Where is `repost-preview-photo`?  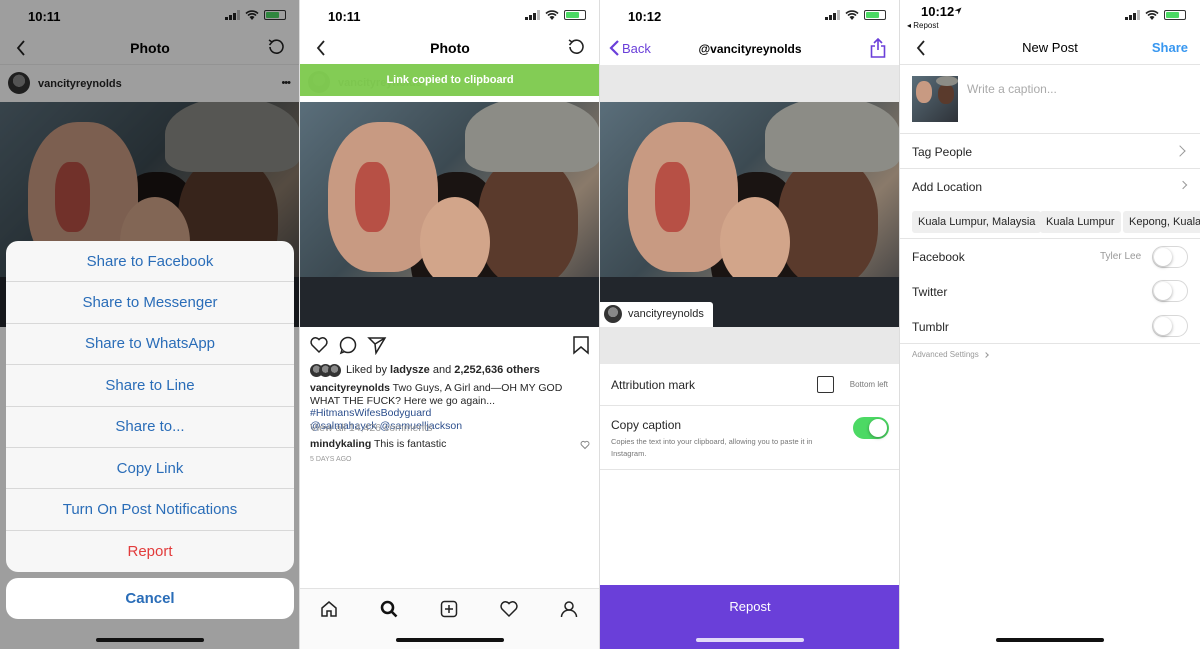
repost-preview-photo is located at coordinates (750, 214).